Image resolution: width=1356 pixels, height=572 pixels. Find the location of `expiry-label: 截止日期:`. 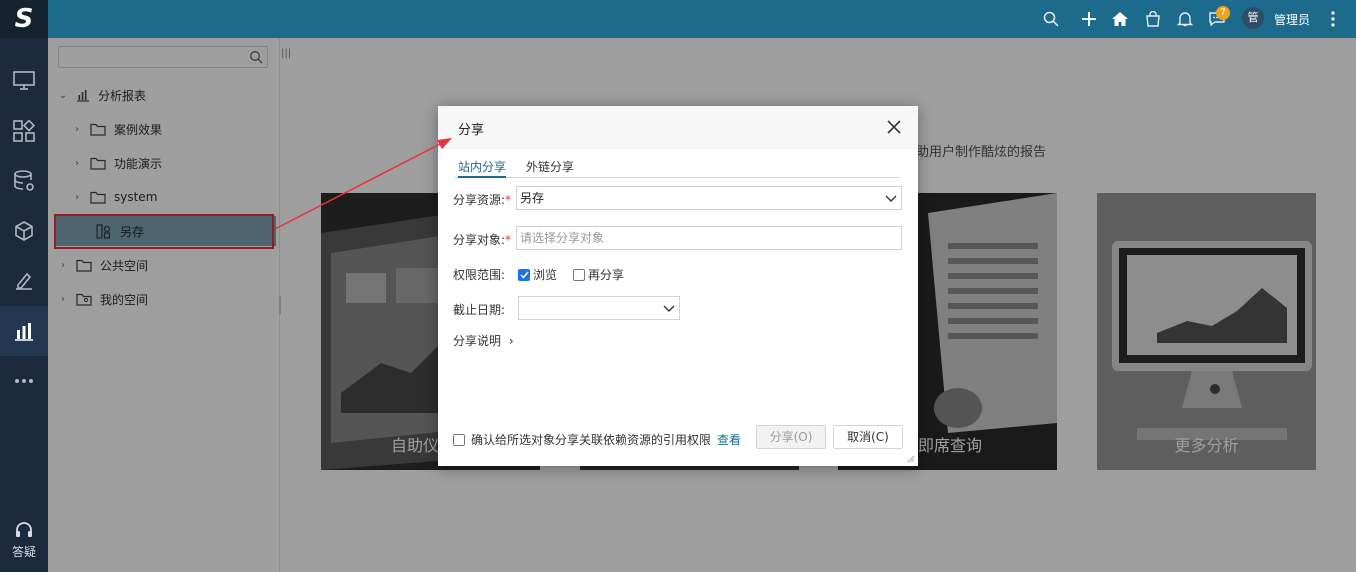

expiry-label: 截止日期: is located at coordinates (479, 310).